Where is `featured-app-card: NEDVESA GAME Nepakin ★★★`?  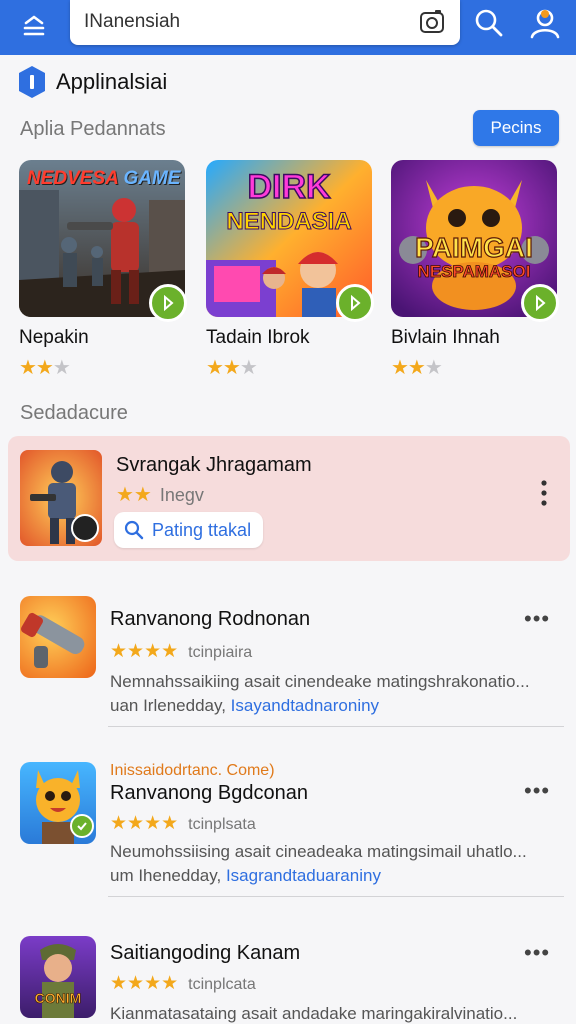 featured-app-card: NEDVESA GAME Nepakin ★★★ is located at coordinates (103, 270).